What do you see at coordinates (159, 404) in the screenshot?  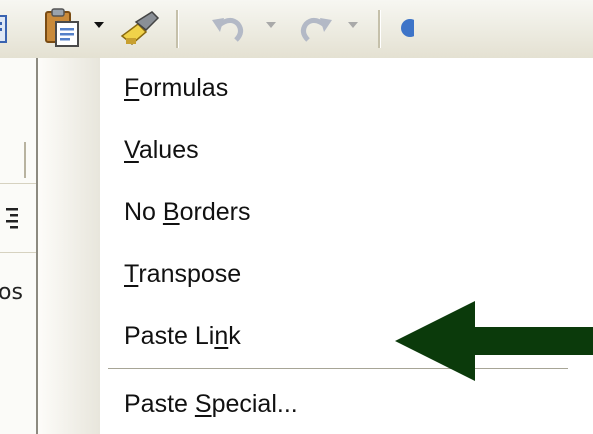 I see `menu-item-label: Paste` at bounding box center [159, 404].